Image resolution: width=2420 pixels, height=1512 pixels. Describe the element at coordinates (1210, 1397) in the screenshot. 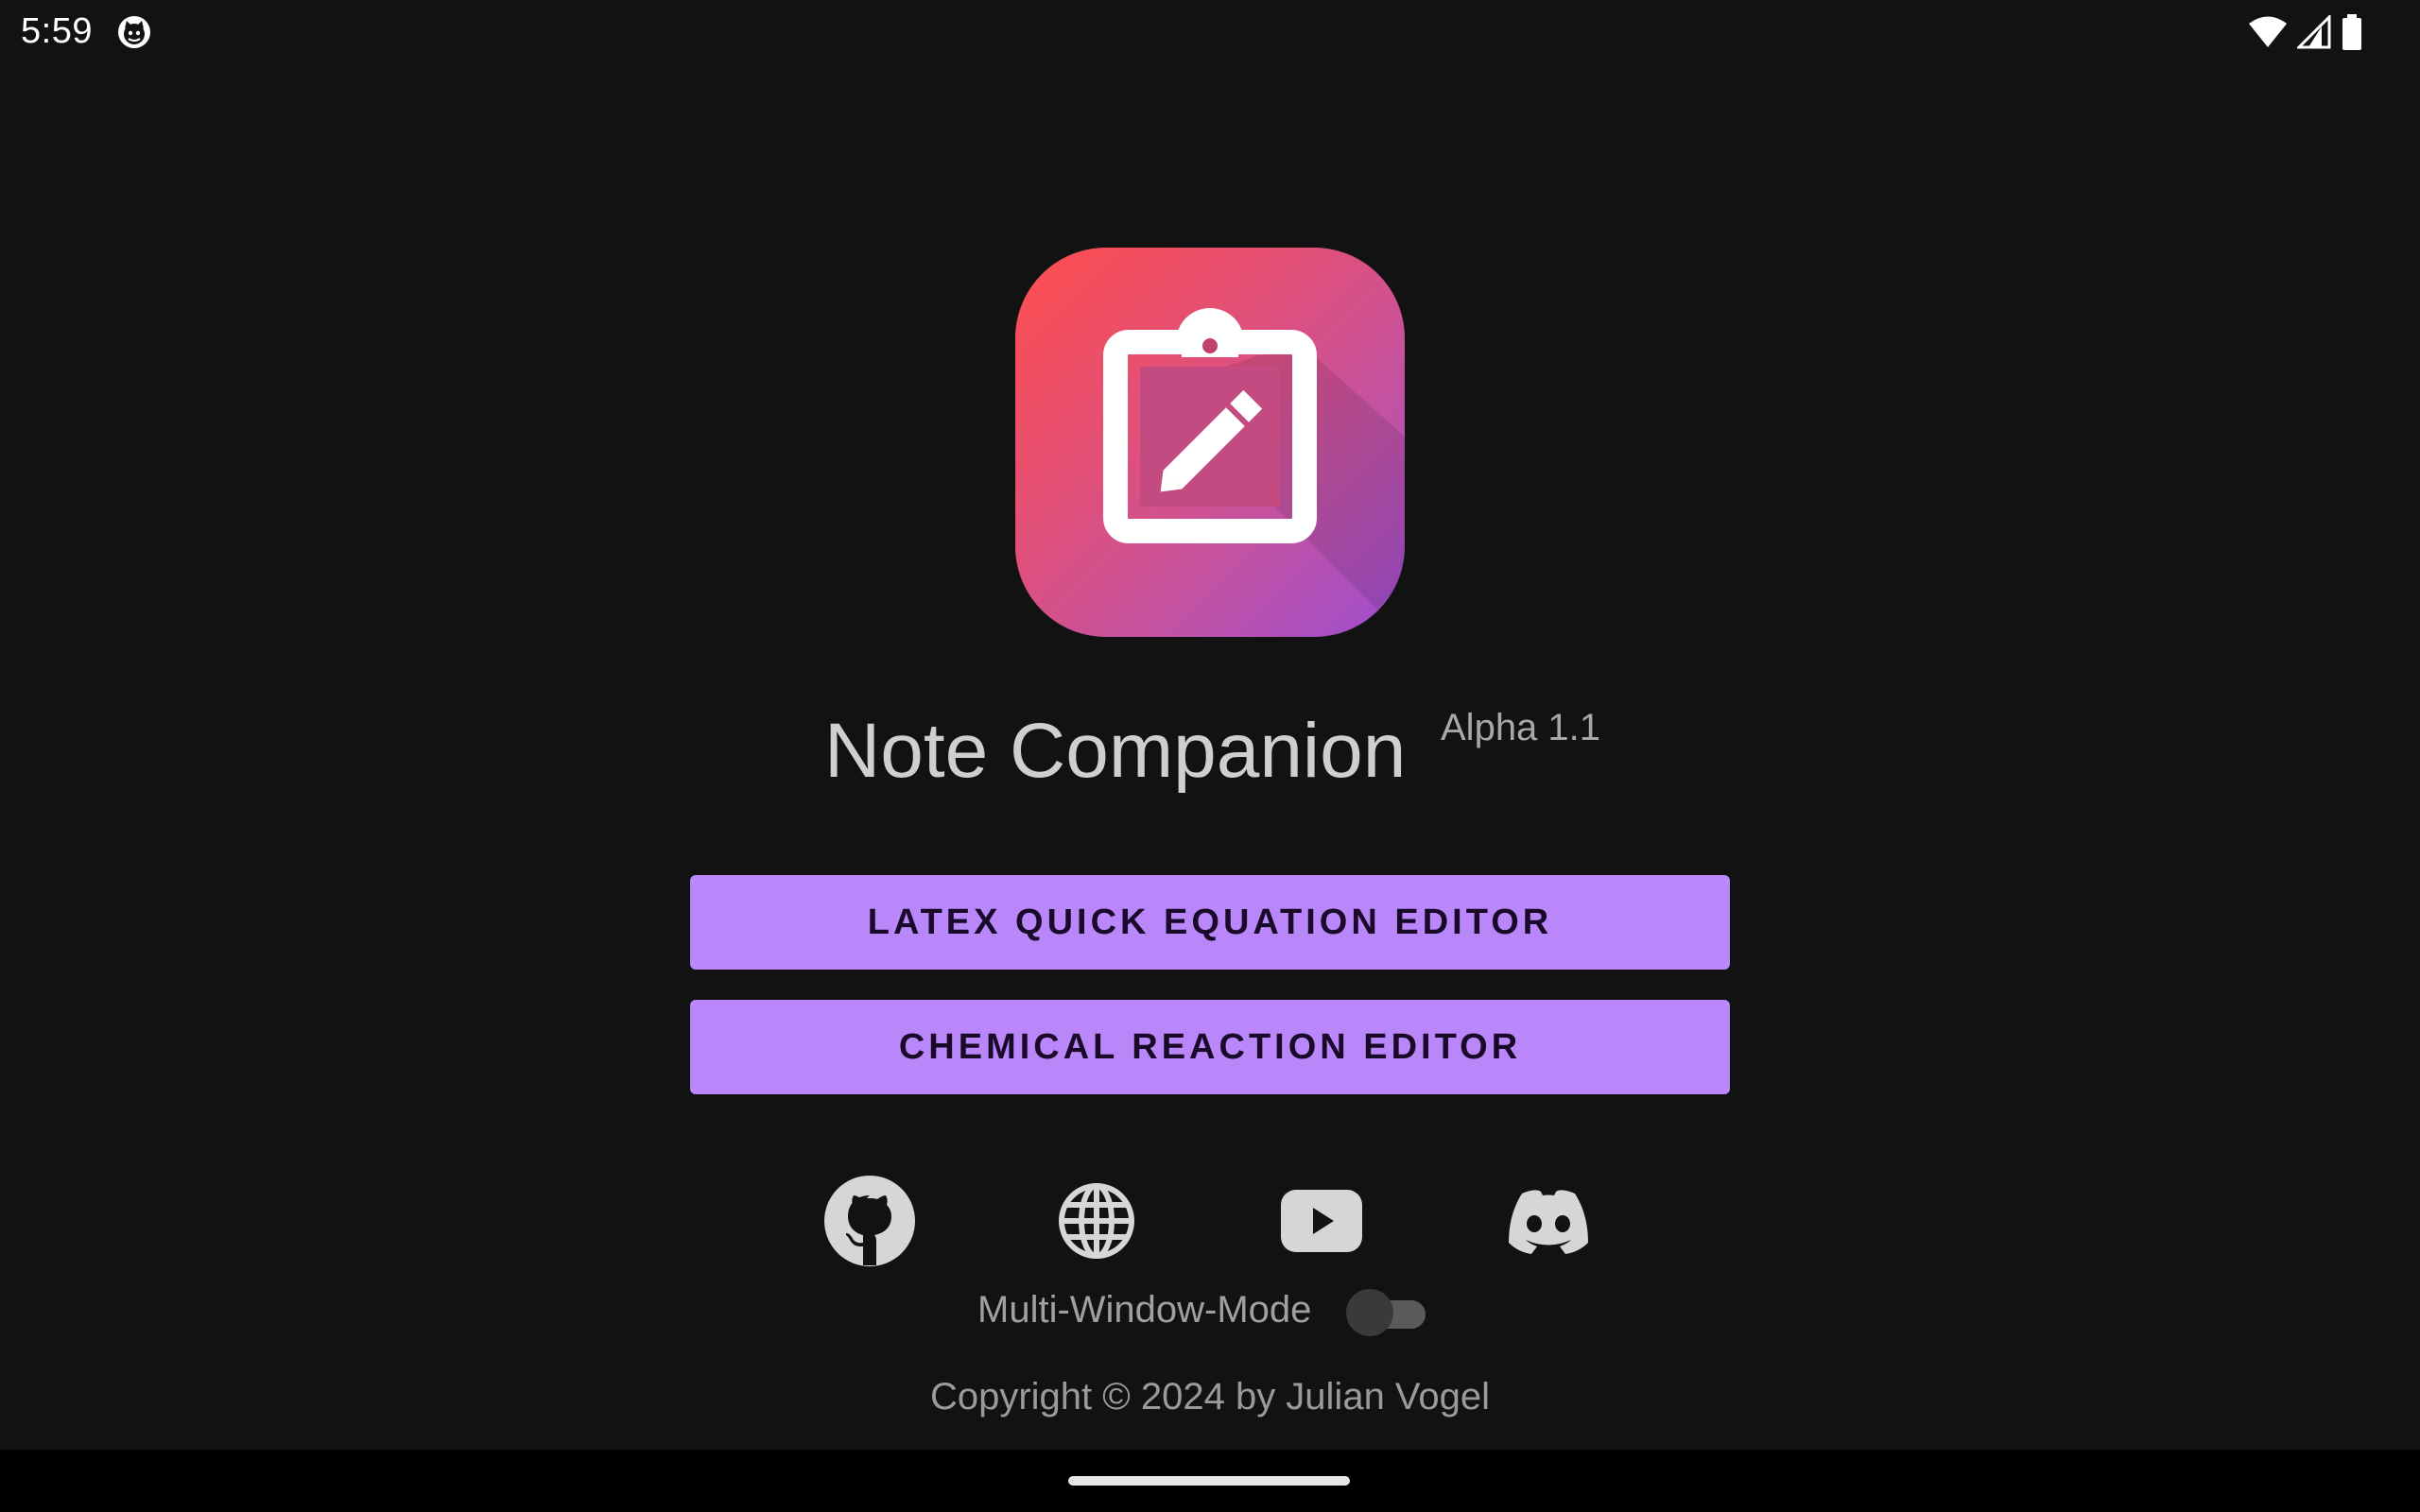

I see `copyright-text: Copyright © 2024 by Julian Vogel` at that location.